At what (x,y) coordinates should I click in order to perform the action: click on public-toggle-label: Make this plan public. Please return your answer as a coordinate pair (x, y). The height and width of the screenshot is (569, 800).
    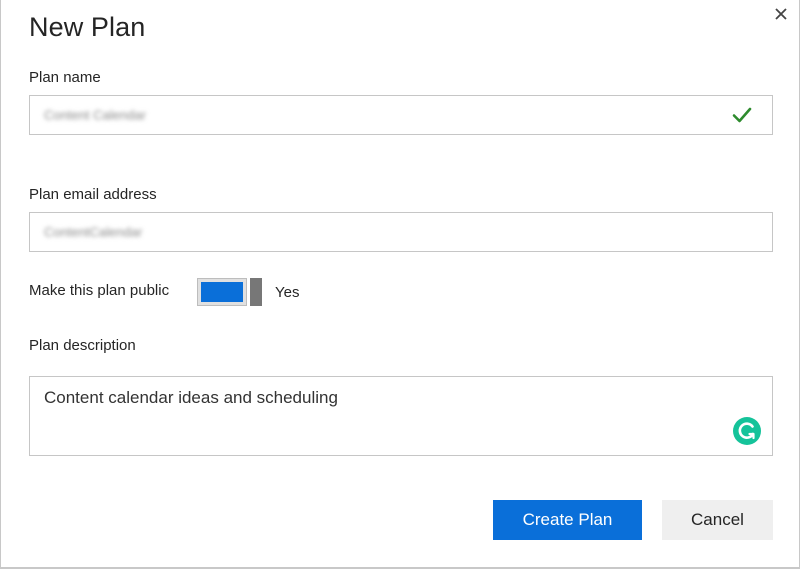
    Looking at the image, I should click on (99, 290).